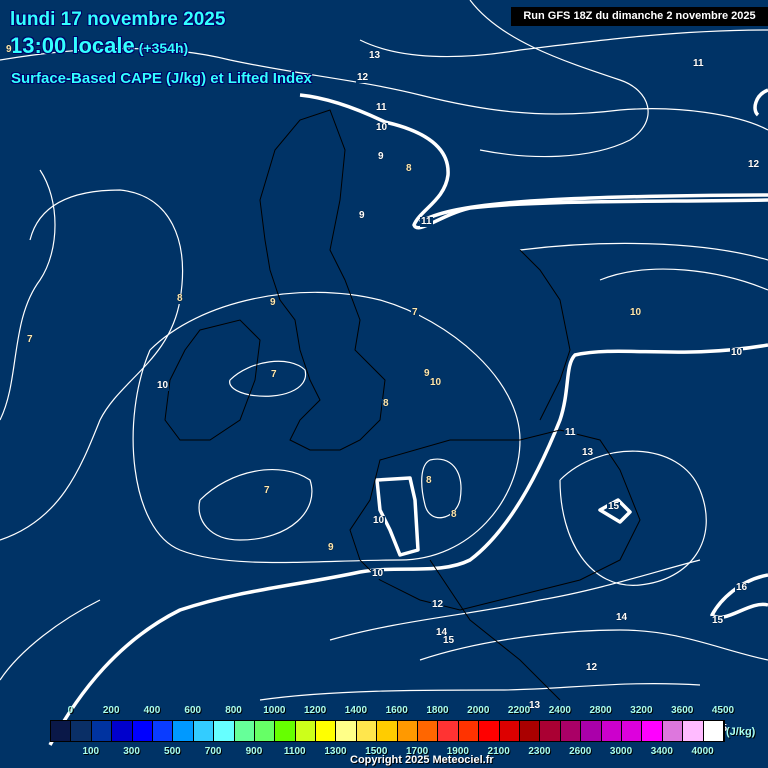  What do you see at coordinates (396, 710) in the screenshot?
I see `colorbar-tick-top: 1600` at bounding box center [396, 710].